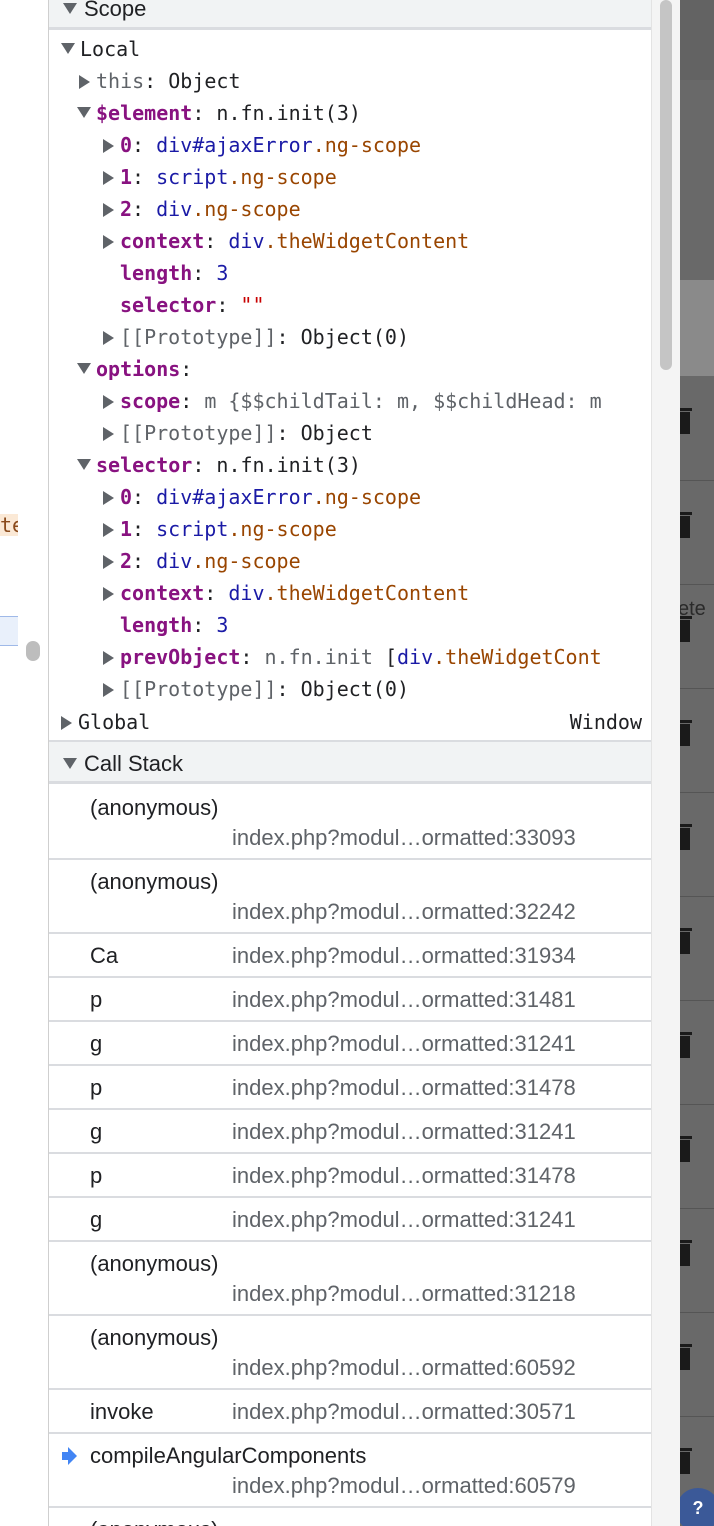  Describe the element at coordinates (288, 113) in the screenshot. I see `prop-value: n.fn.init(3)` at that location.